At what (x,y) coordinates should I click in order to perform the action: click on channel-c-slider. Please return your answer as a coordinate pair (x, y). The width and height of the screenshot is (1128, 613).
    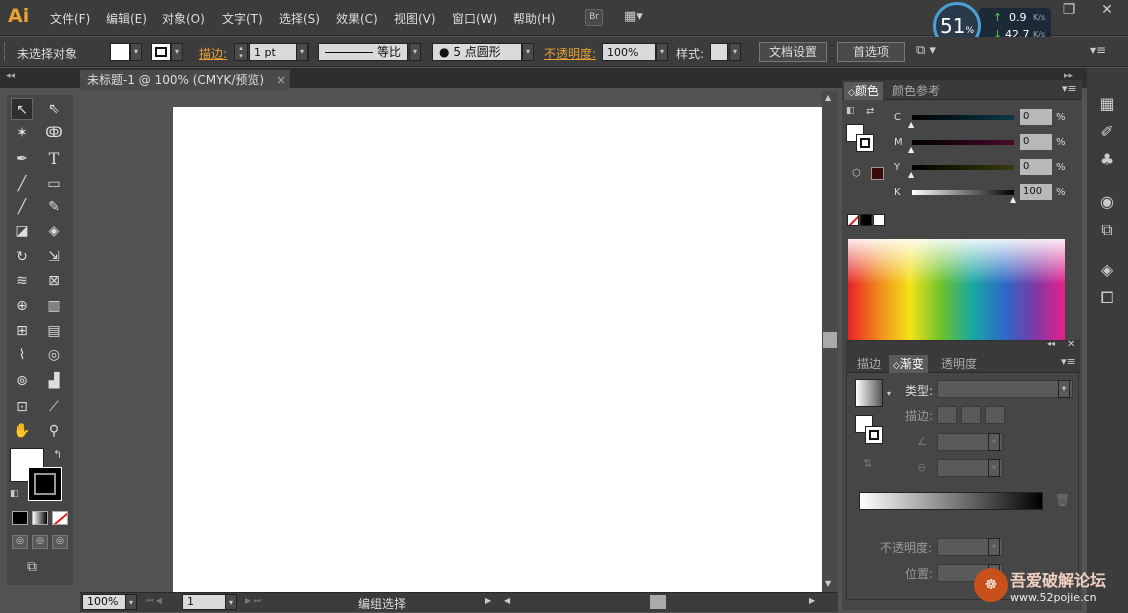
    Looking at the image, I should click on (963, 117).